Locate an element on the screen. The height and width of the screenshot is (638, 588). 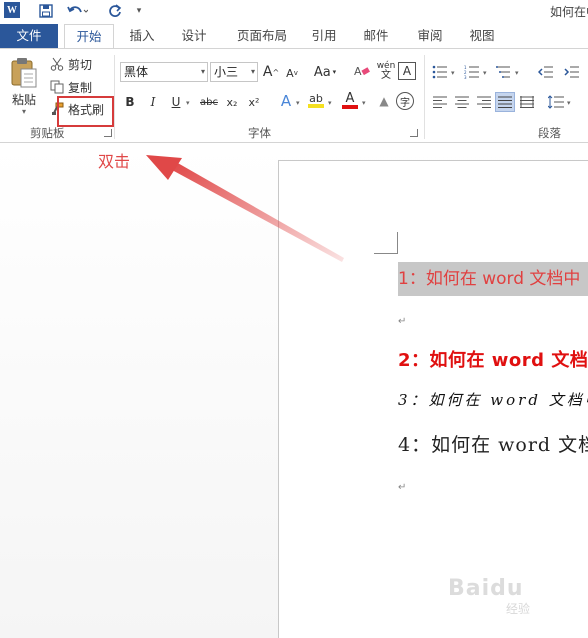
baidu-watermark: Baidu is located at coordinates (486, 588).